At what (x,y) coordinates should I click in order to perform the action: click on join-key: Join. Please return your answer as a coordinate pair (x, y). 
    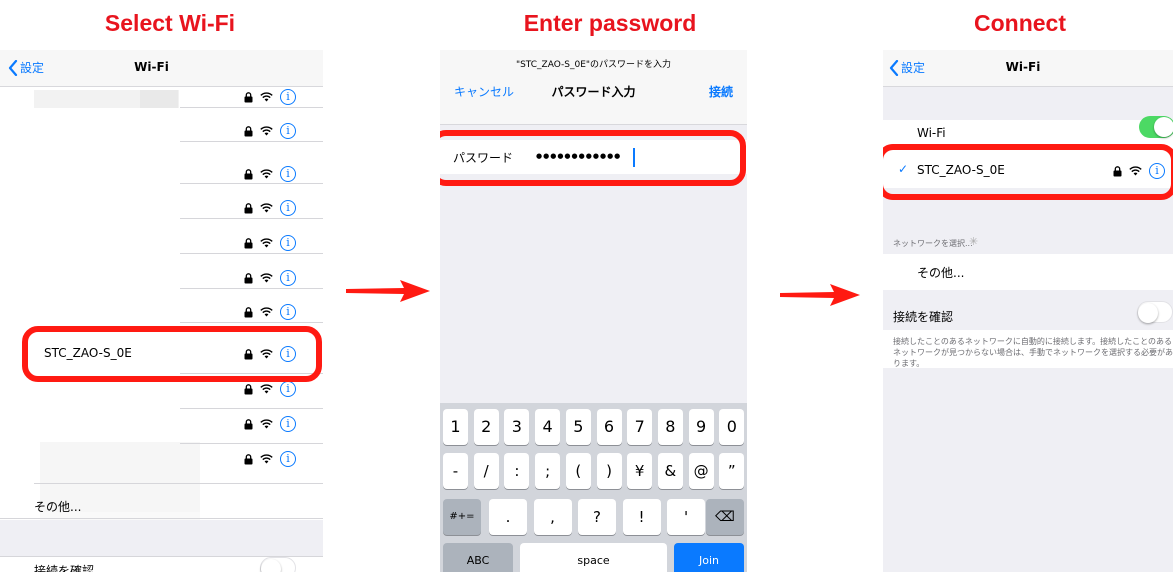
    Looking at the image, I should click on (709, 557).